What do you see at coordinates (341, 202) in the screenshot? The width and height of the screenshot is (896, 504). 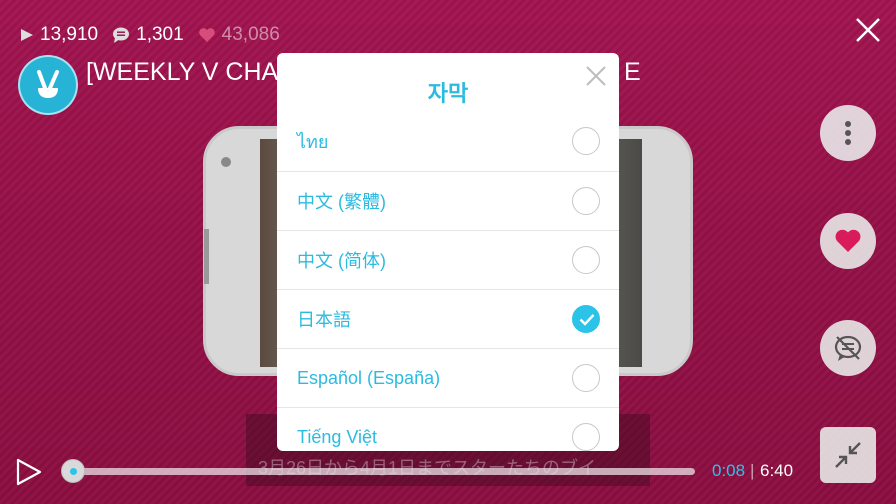 I see `language-label: 中文 (繁體)` at bounding box center [341, 202].